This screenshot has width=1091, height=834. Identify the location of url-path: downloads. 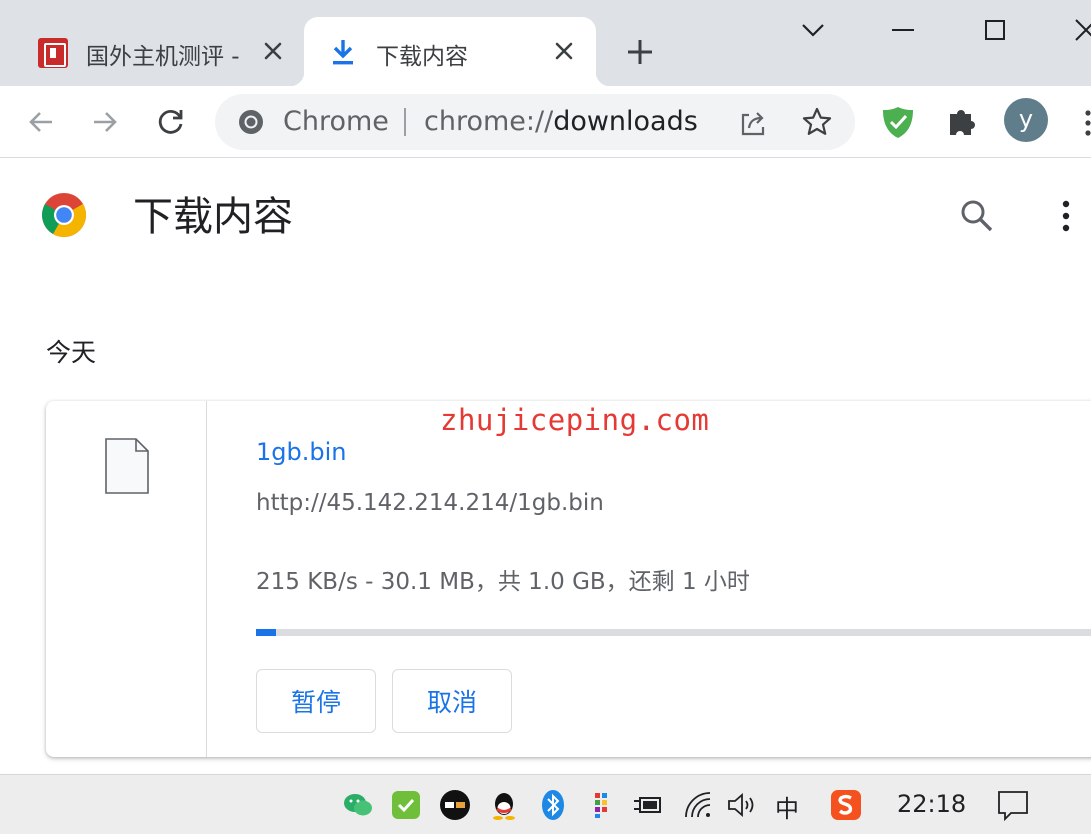
(625, 121).